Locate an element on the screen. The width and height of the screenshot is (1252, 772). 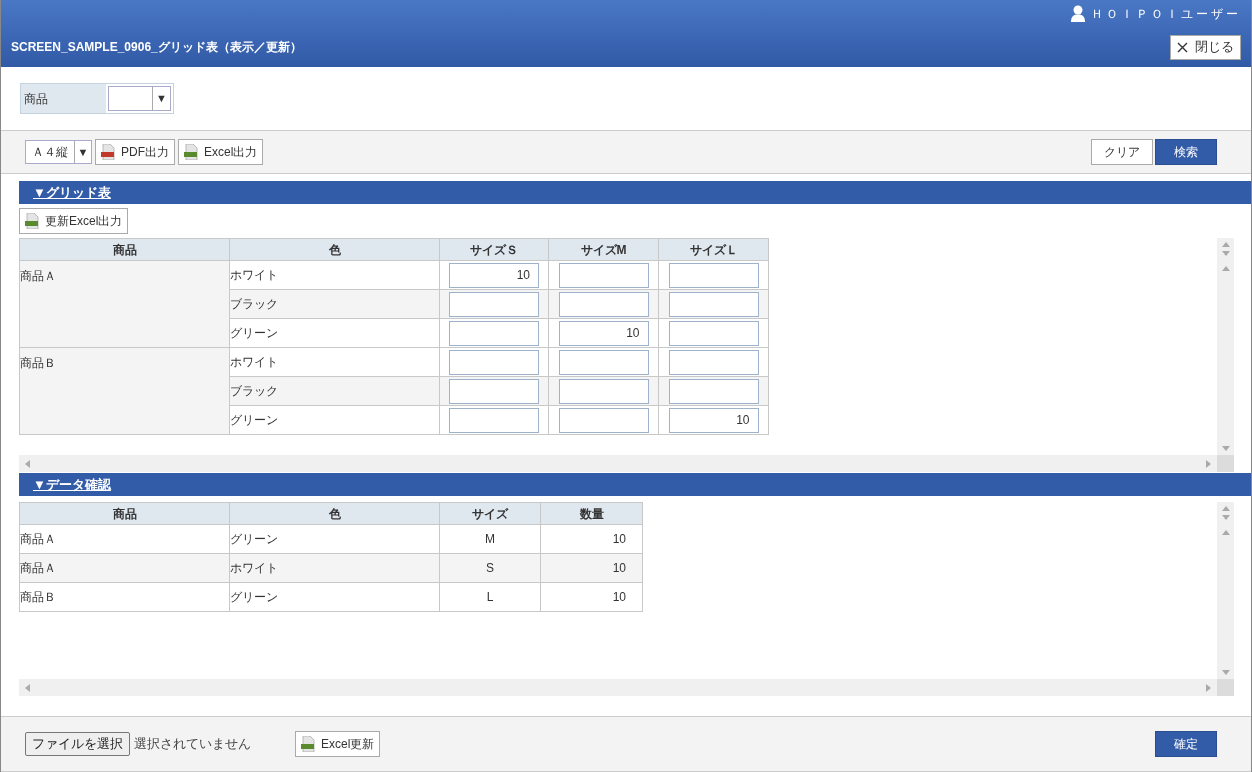
file-status: 選択されていません is located at coordinates (192, 744).